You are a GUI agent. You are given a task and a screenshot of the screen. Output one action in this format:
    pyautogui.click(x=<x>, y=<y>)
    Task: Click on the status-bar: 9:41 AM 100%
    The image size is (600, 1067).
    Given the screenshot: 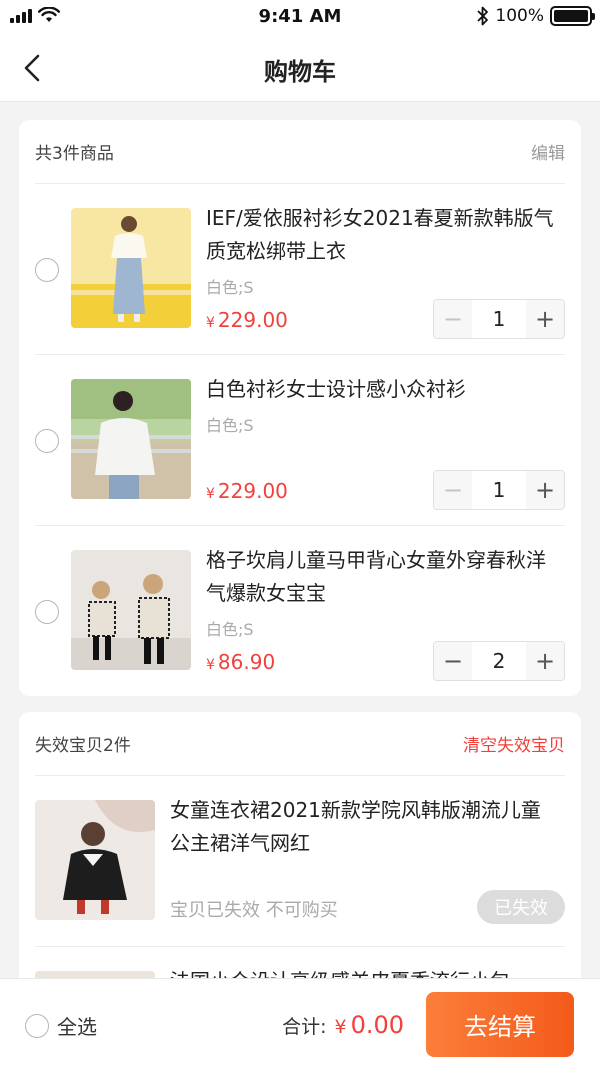 What is the action you would take?
    pyautogui.click(x=300, y=17)
    